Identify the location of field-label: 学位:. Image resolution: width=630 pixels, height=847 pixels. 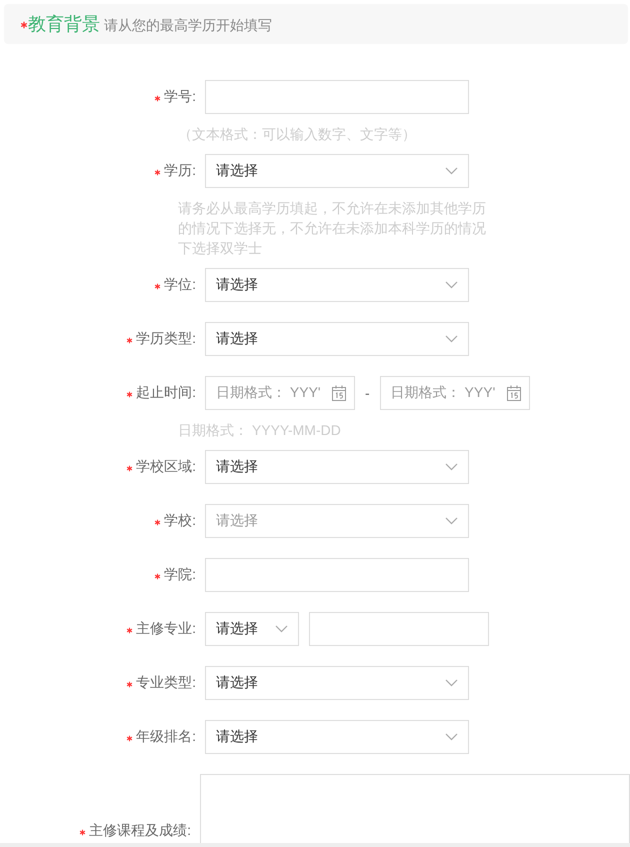
(180, 285).